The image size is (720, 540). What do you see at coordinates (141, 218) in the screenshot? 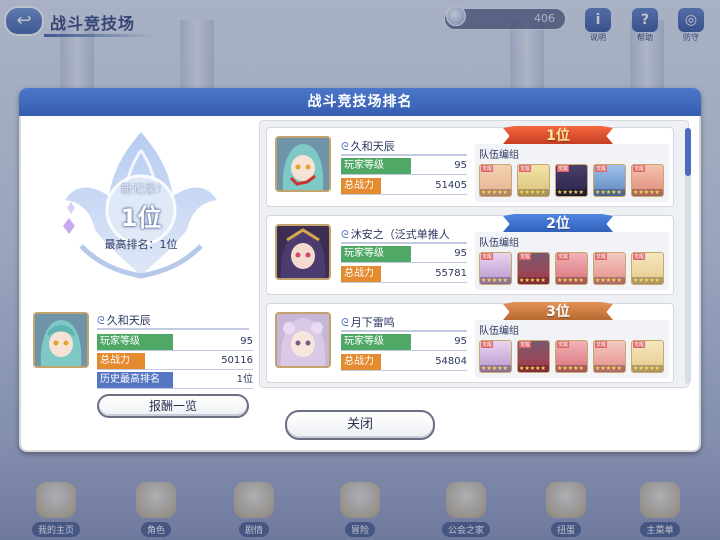
I see `best-rank-value: 1位` at bounding box center [141, 218].